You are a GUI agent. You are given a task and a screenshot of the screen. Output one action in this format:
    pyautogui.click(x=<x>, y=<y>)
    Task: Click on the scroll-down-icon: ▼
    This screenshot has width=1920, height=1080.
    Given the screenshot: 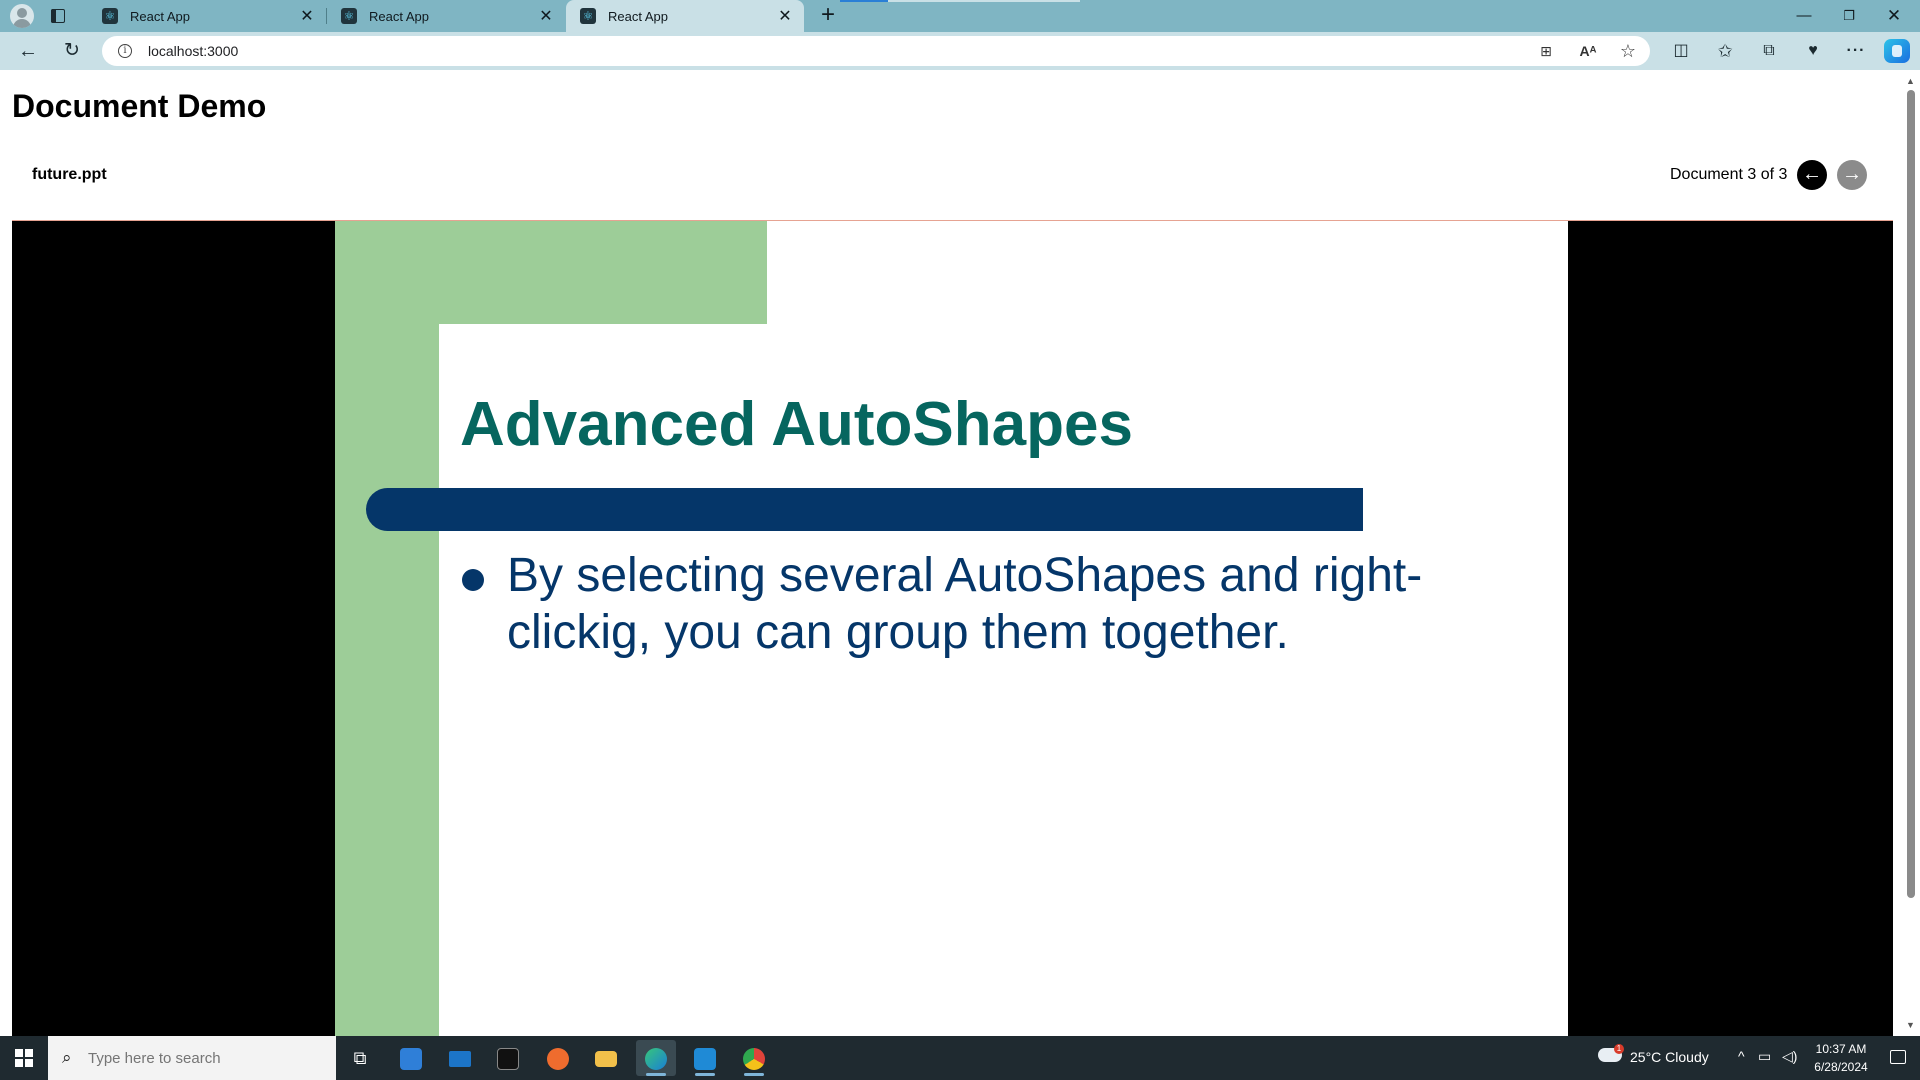 What is the action you would take?
    pyautogui.click(x=1910, y=1025)
    